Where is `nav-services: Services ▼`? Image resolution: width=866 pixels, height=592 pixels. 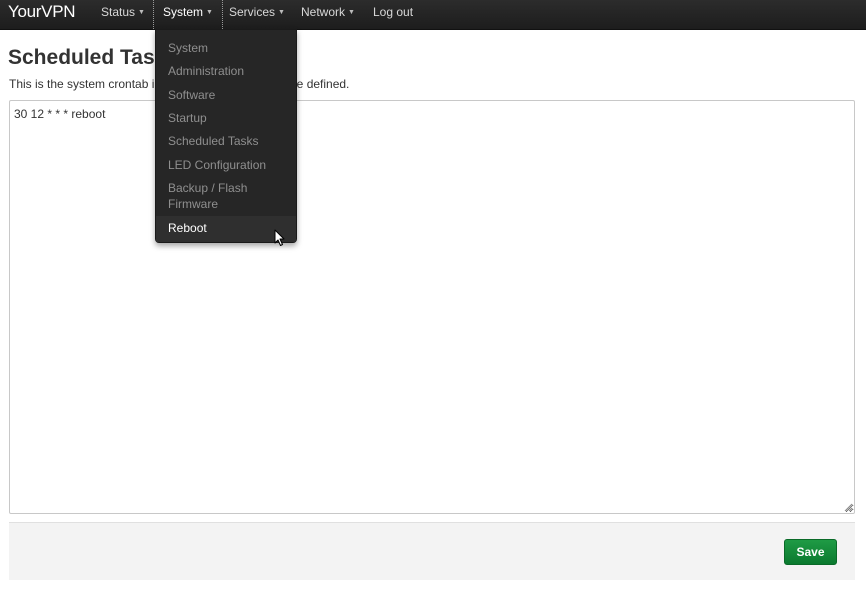
nav-services: Services ▼ is located at coordinates (257, 14).